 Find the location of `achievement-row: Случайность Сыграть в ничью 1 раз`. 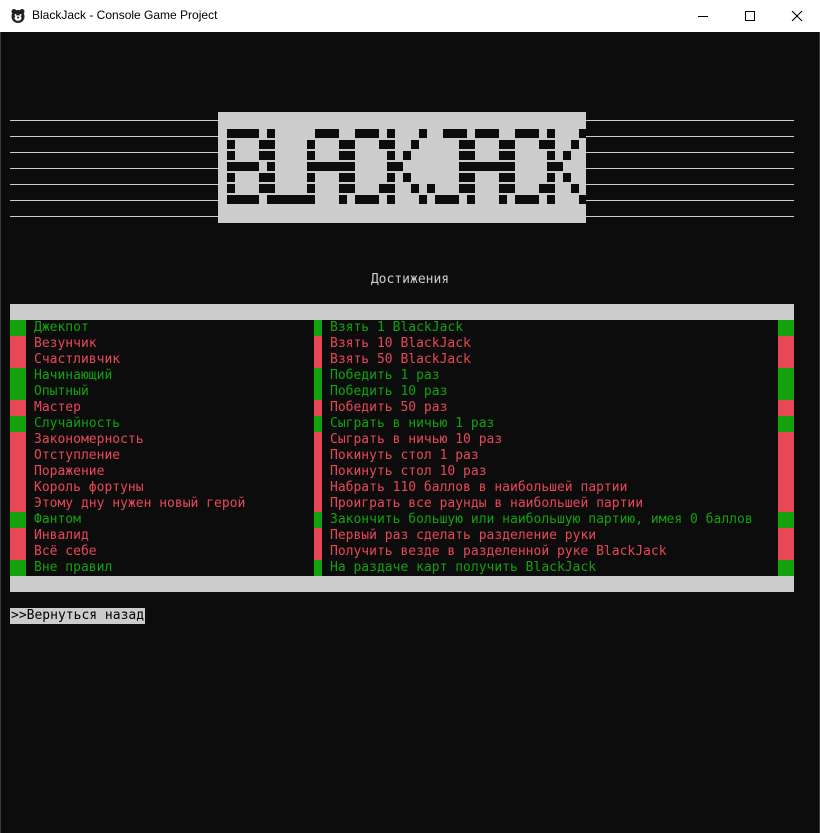

achievement-row: Случайность Сыграть в ничью 1 раз is located at coordinates (402, 424).